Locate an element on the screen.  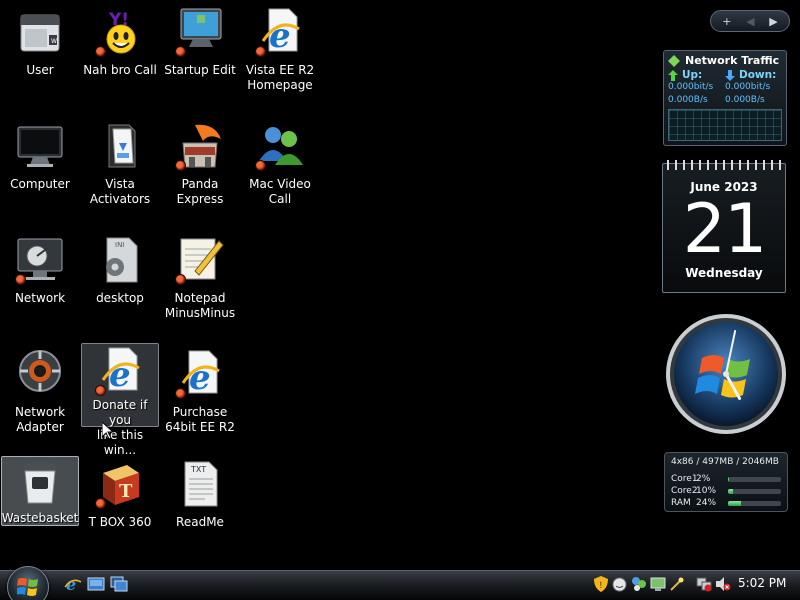
desktop-icon-user: W User is located at coordinates (40, 60).